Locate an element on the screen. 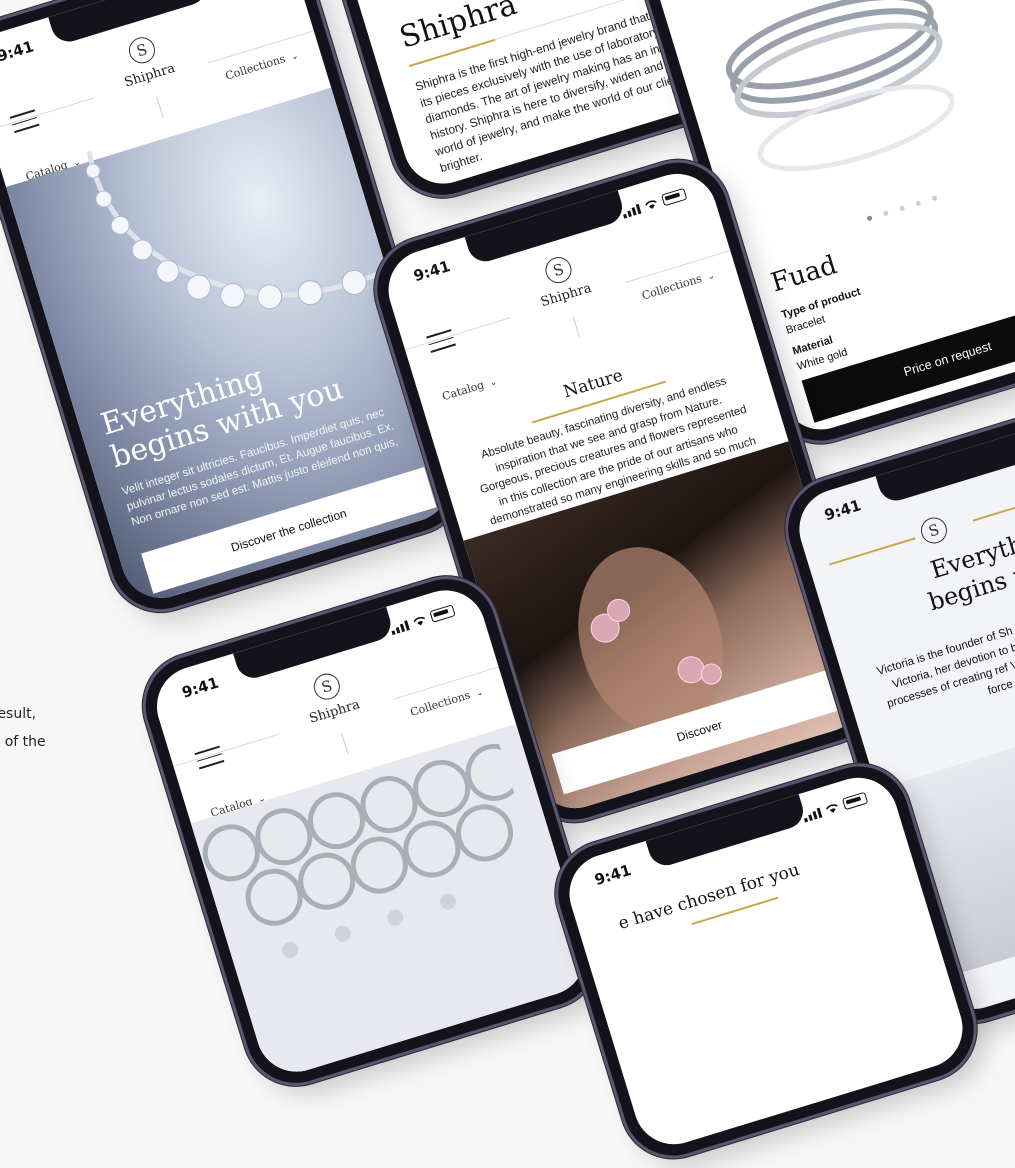 The image size is (1015, 1168). caption-line-1: result, is located at coordinates (18, 714).